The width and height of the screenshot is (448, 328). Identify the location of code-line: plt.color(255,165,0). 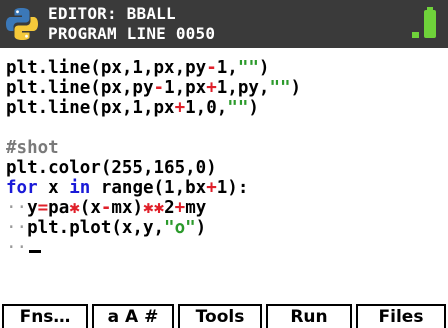
(226, 168).